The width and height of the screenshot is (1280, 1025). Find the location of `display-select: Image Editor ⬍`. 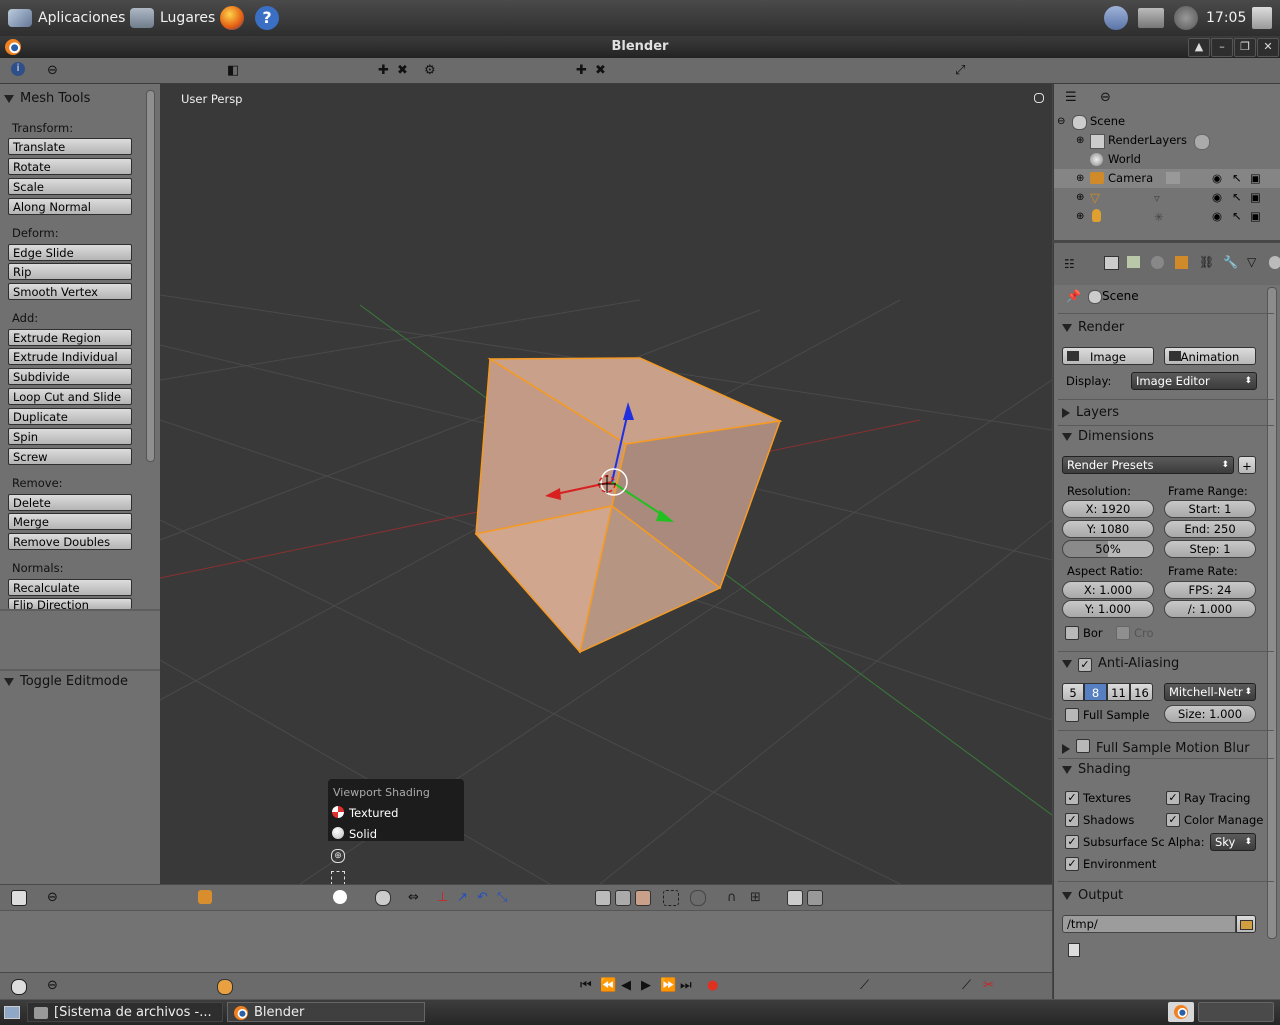

display-select: Image Editor ⬍ is located at coordinates (1194, 381).